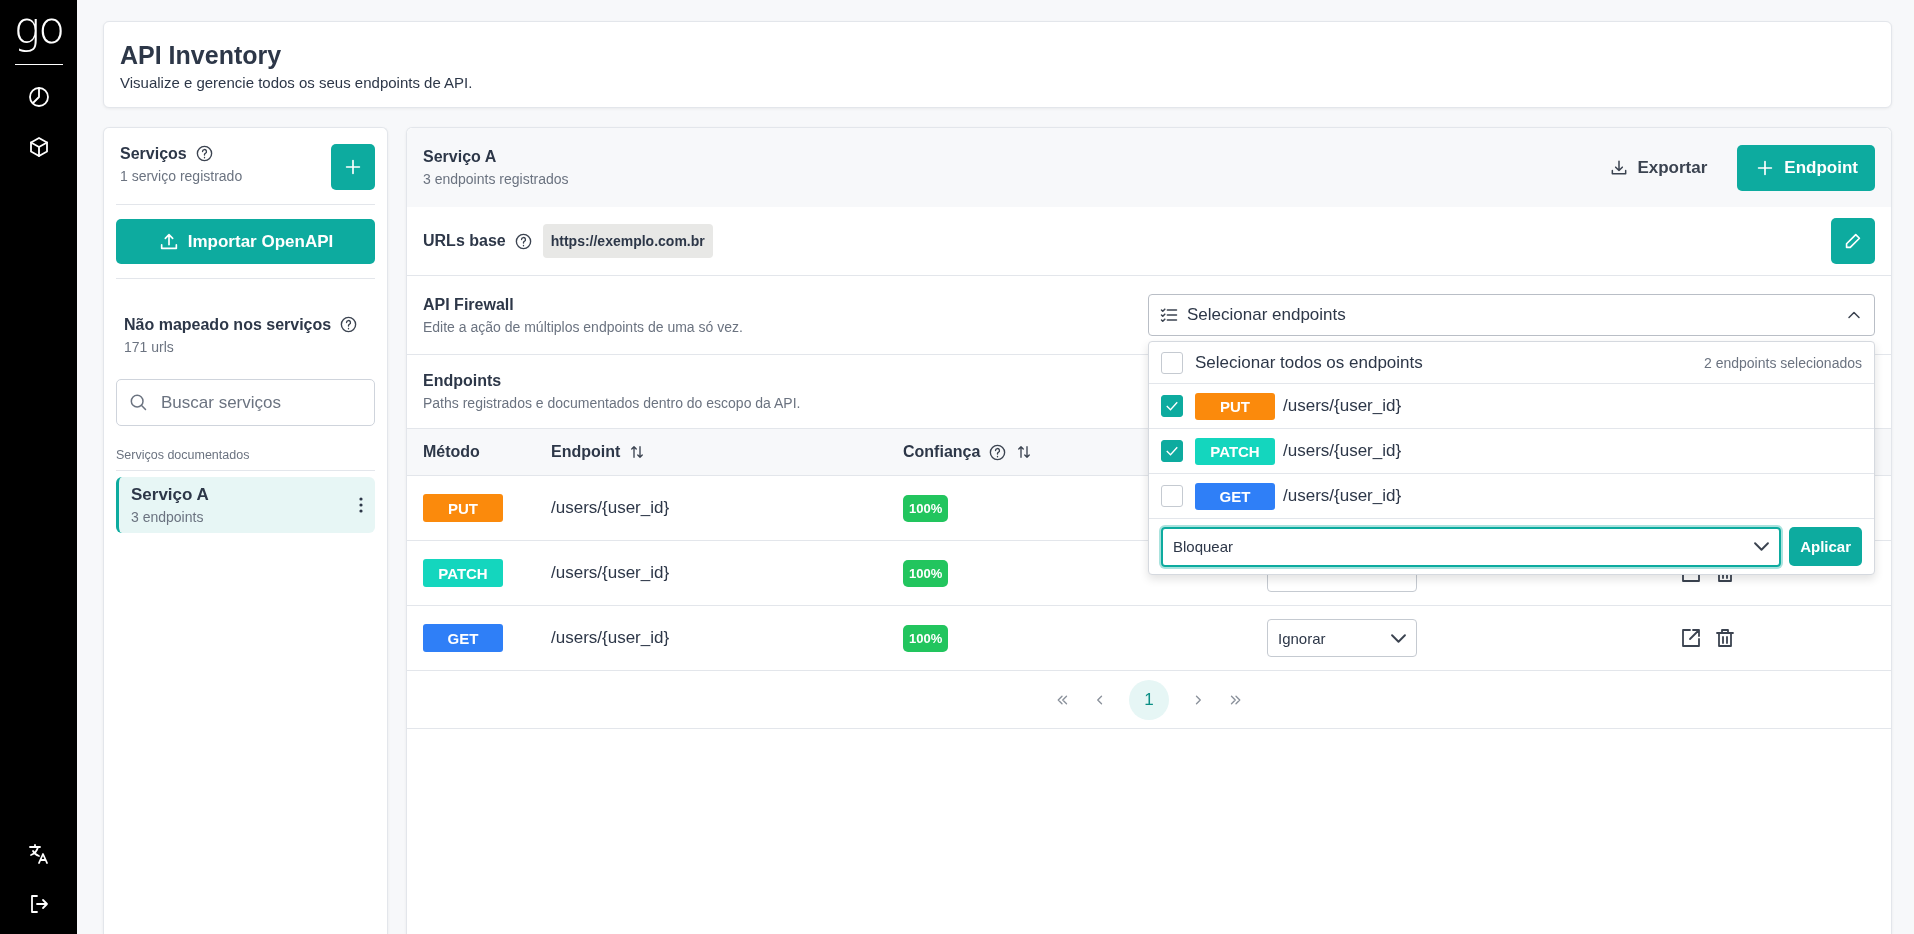  Describe the element at coordinates (469, 304) in the screenshot. I see `firewall-title: API Firewall` at that location.